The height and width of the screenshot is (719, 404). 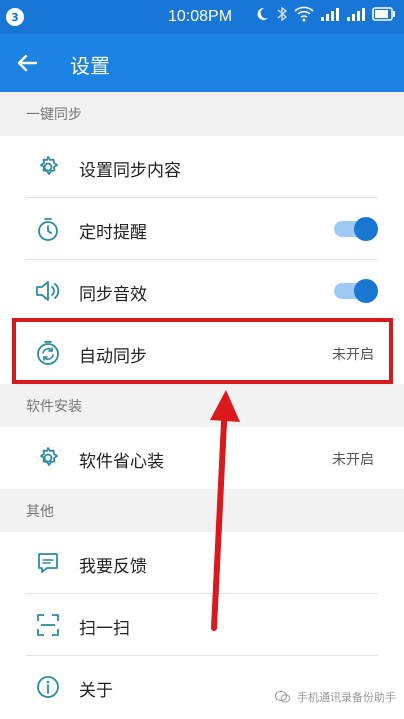 I want to click on back-button, so click(x=27, y=63).